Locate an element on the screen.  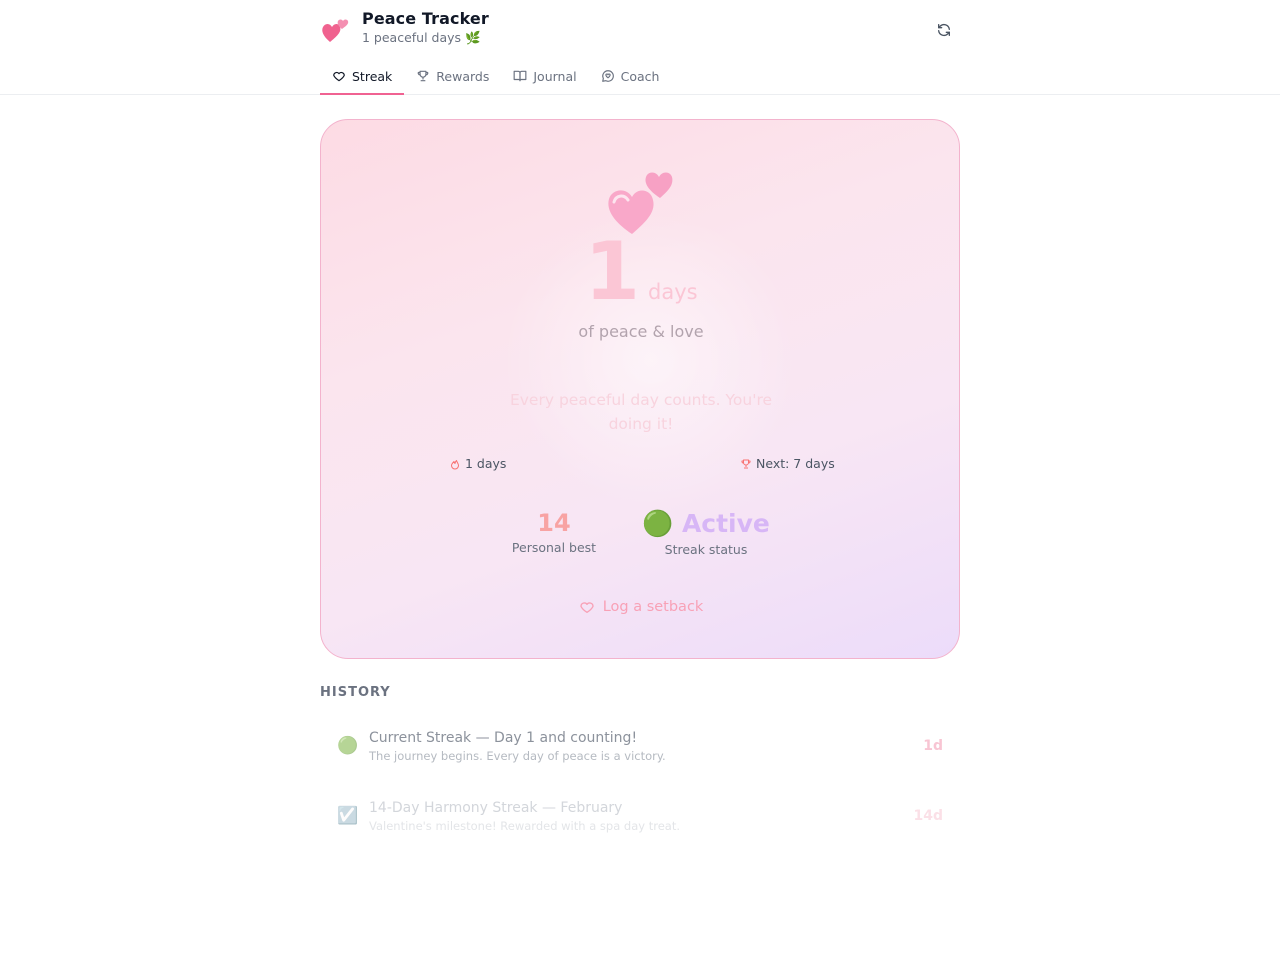
streak-status-value: 🟢 Active is located at coordinates (706, 523).